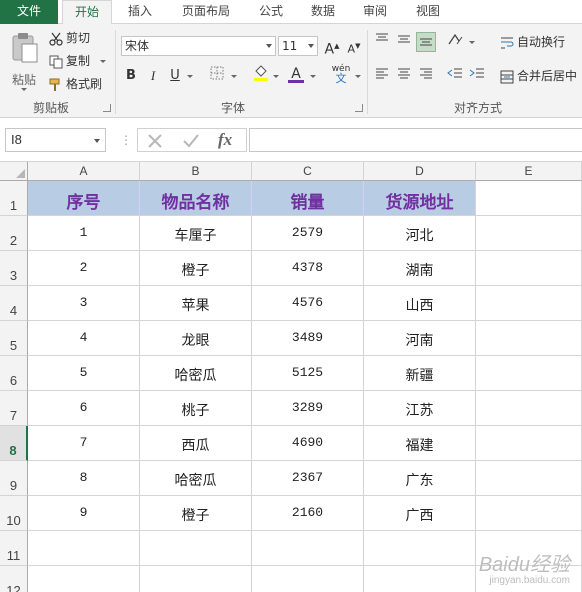  What do you see at coordinates (341, 75) in the screenshot?
I see `phonetic-guide-button: wén 文` at bounding box center [341, 75].